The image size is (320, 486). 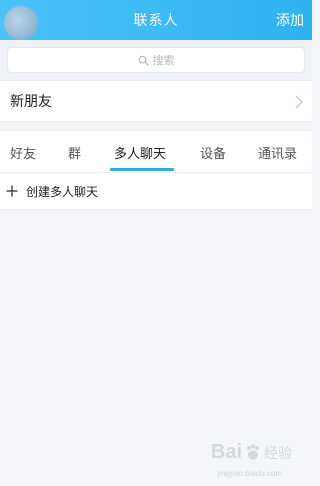 I want to click on active-tab-indicator, so click(x=142, y=169).